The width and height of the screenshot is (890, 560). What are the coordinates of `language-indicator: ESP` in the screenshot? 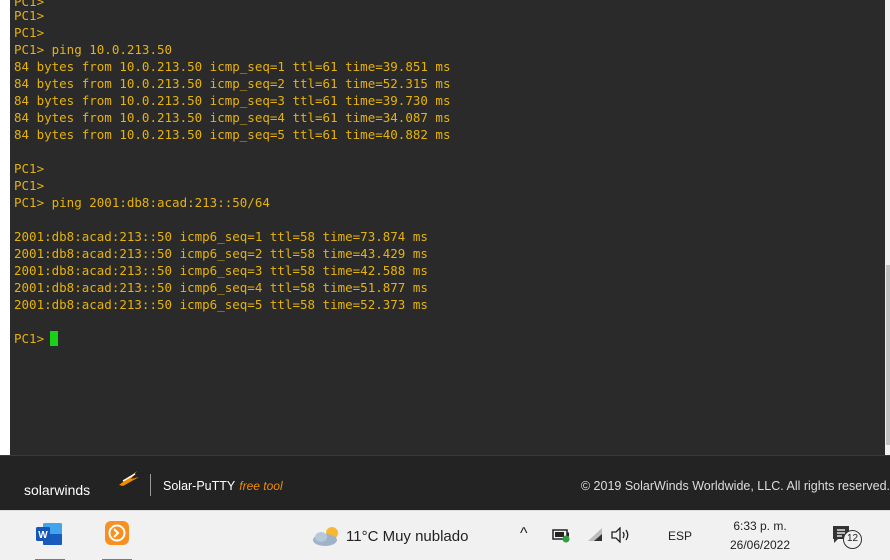 It's located at (680, 536).